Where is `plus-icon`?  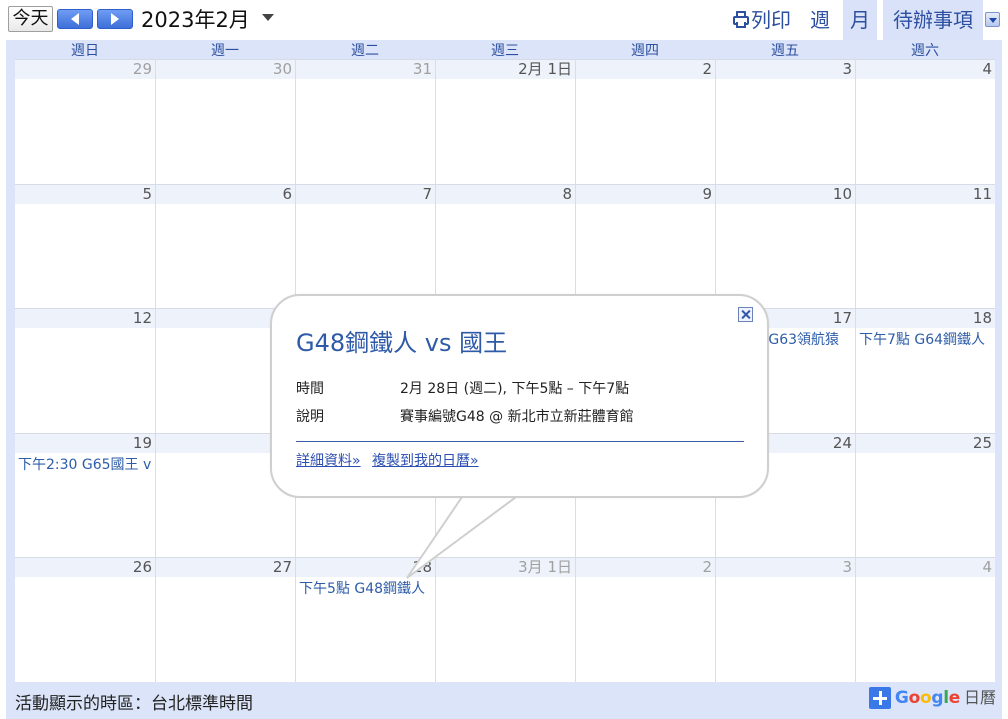 plus-icon is located at coordinates (879, 698).